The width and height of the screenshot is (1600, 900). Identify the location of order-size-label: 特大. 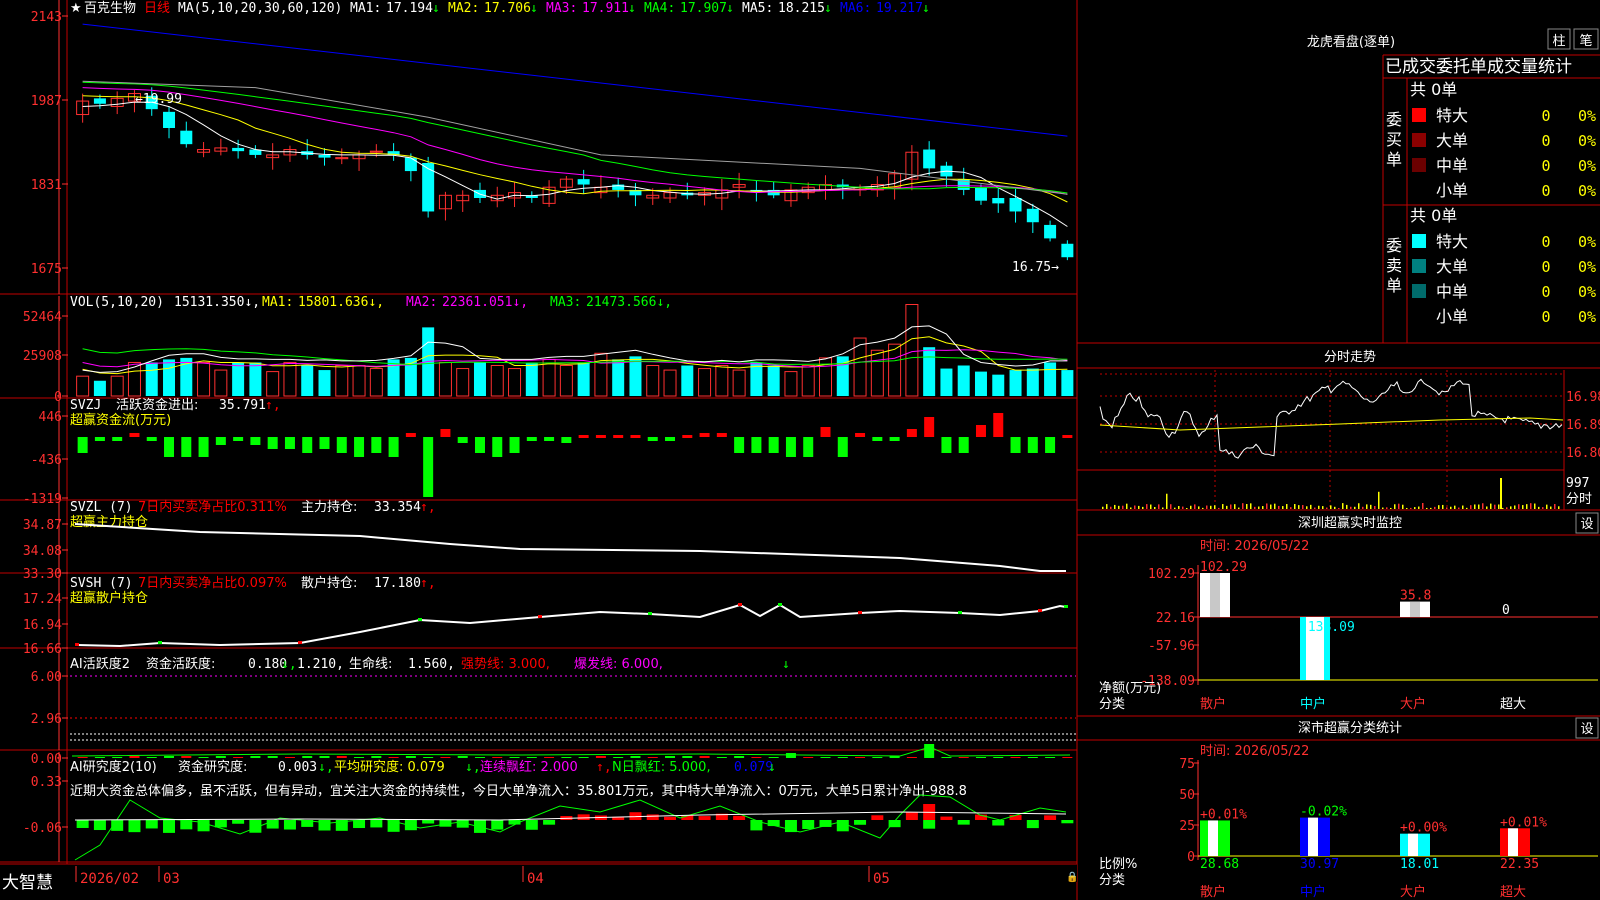
(1452, 241).